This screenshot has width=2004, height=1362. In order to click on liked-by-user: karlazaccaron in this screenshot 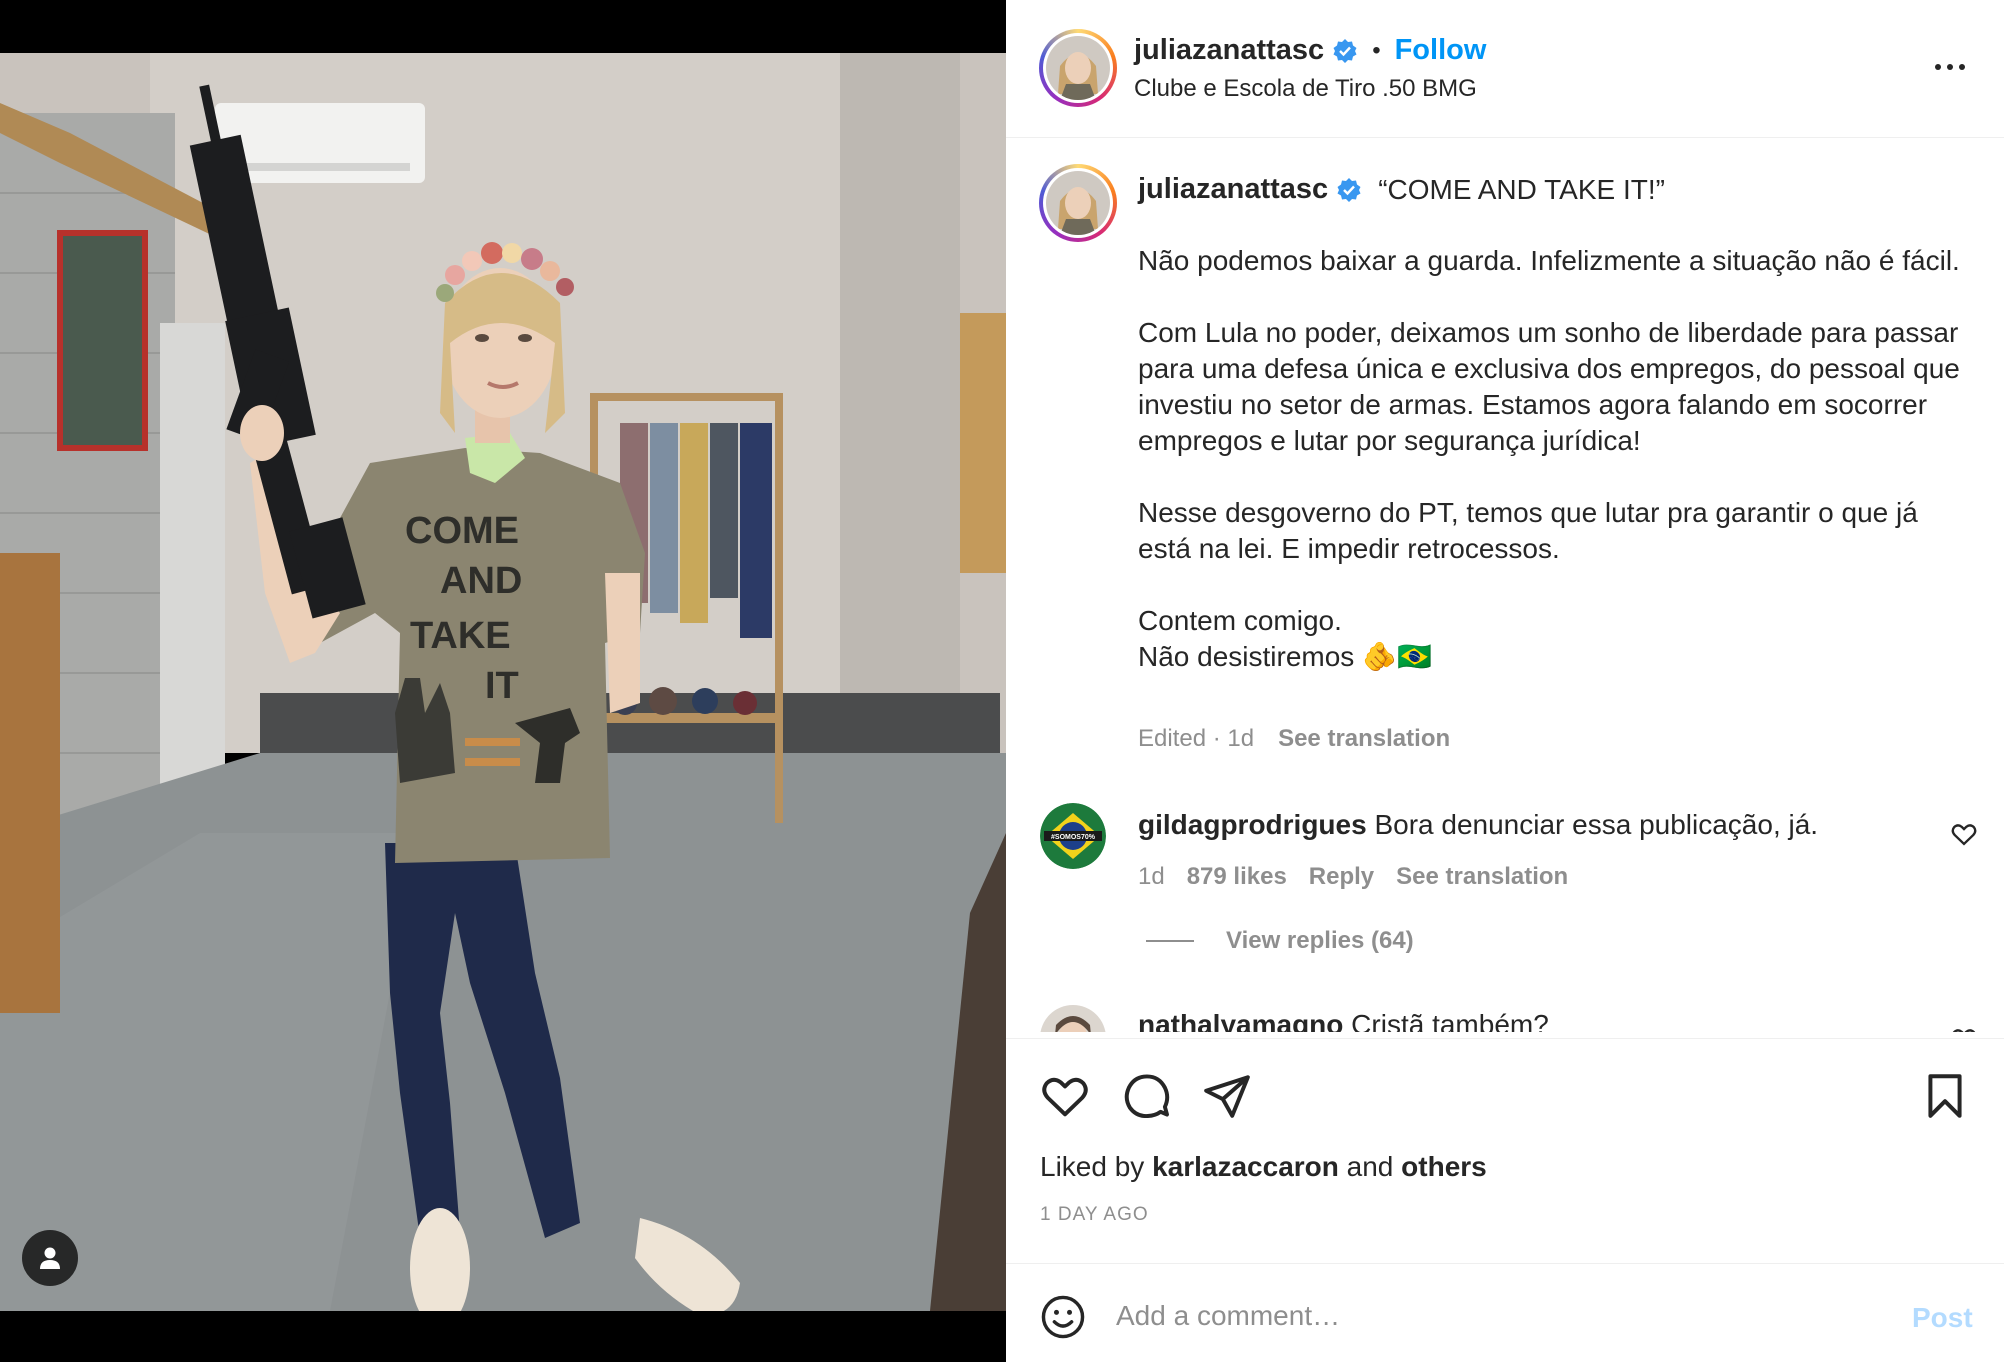, I will do `click(1245, 1166)`.